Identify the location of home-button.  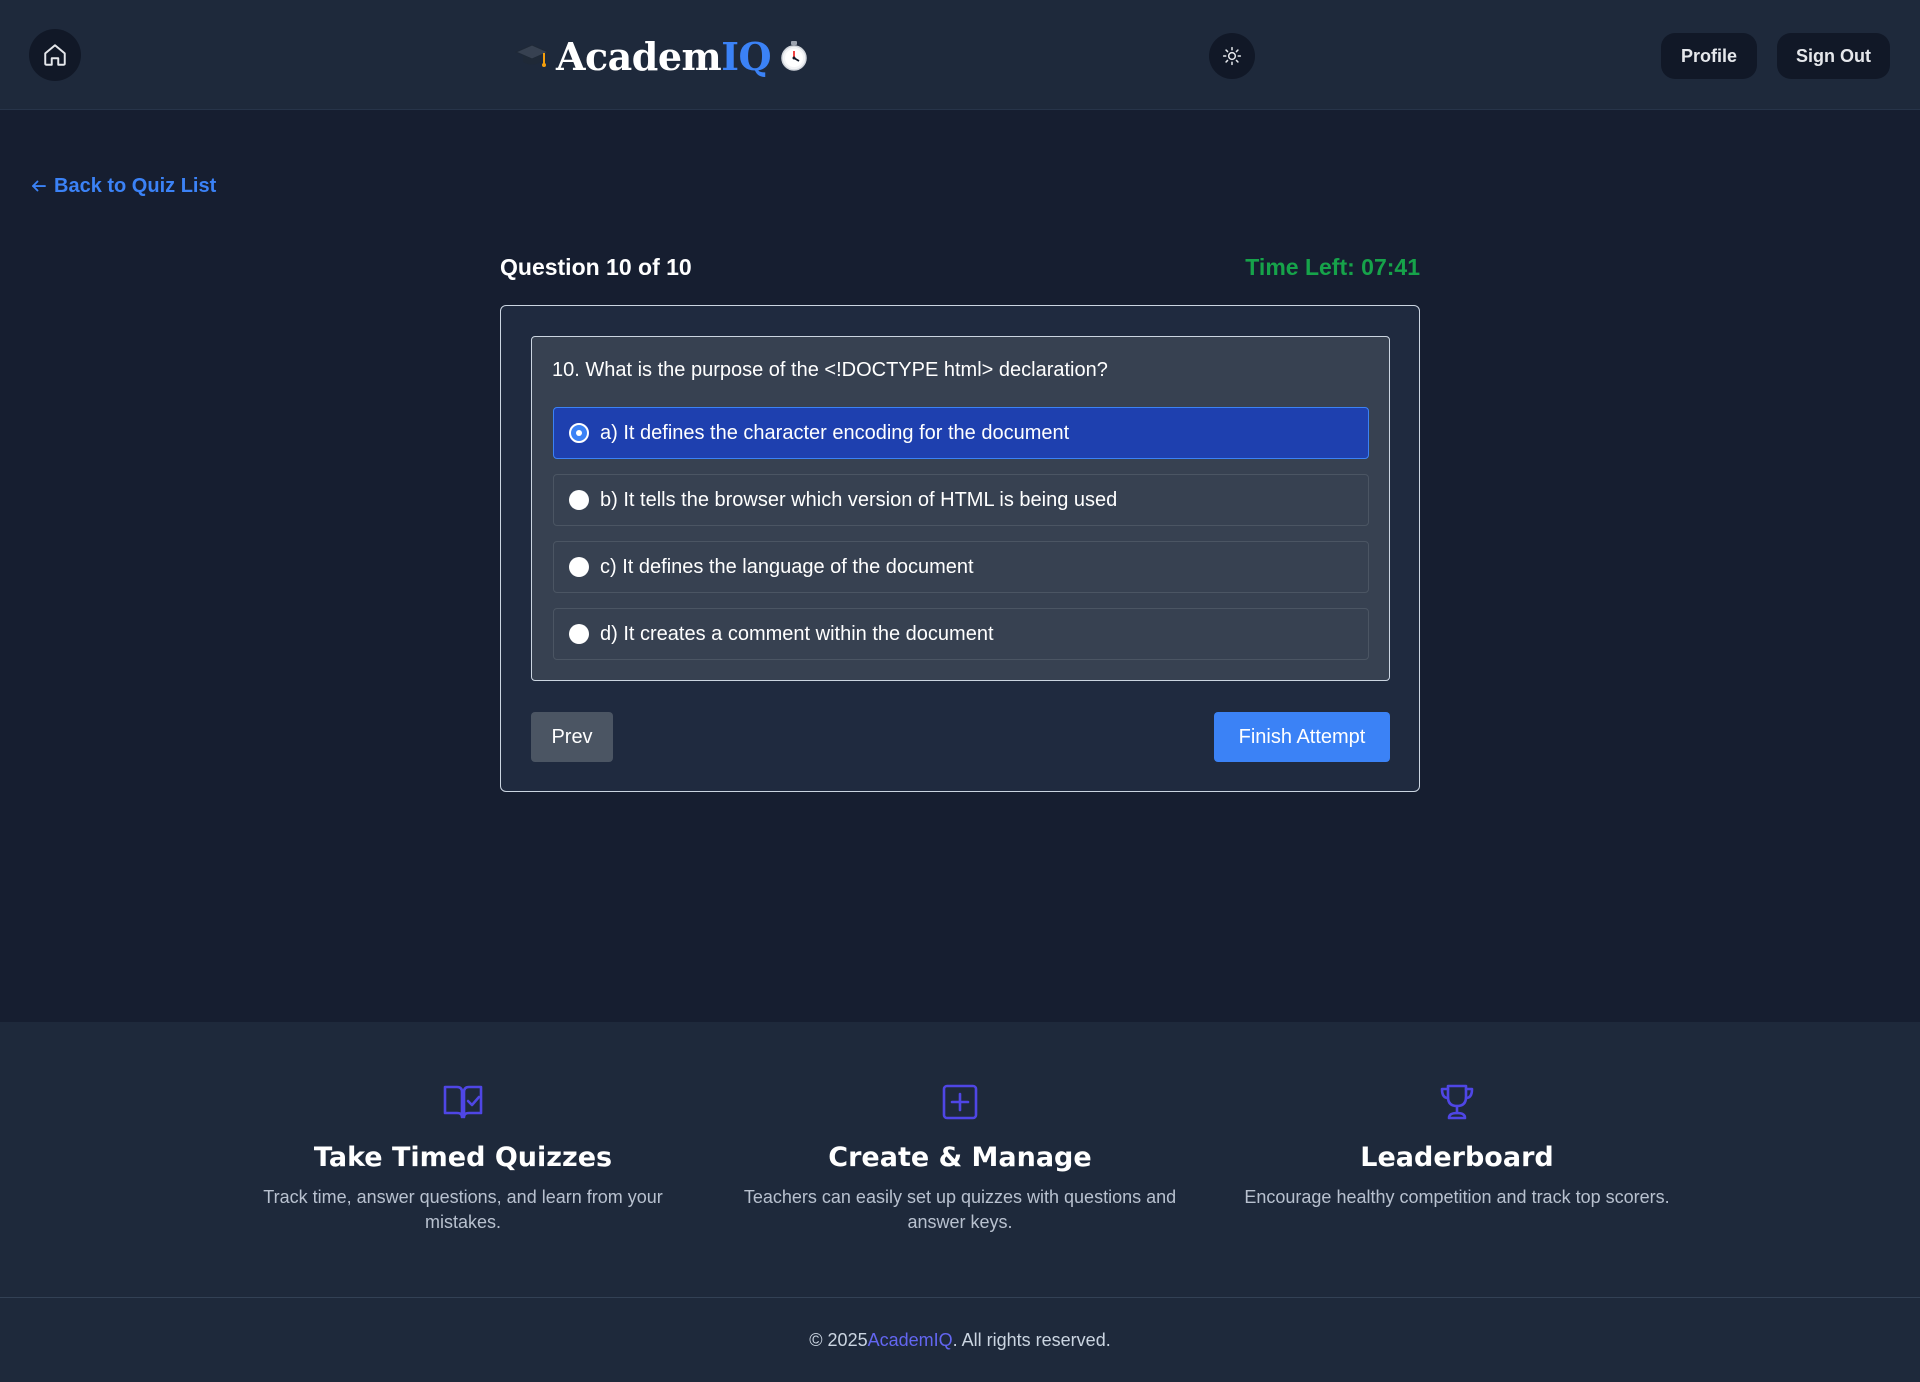
(55, 55).